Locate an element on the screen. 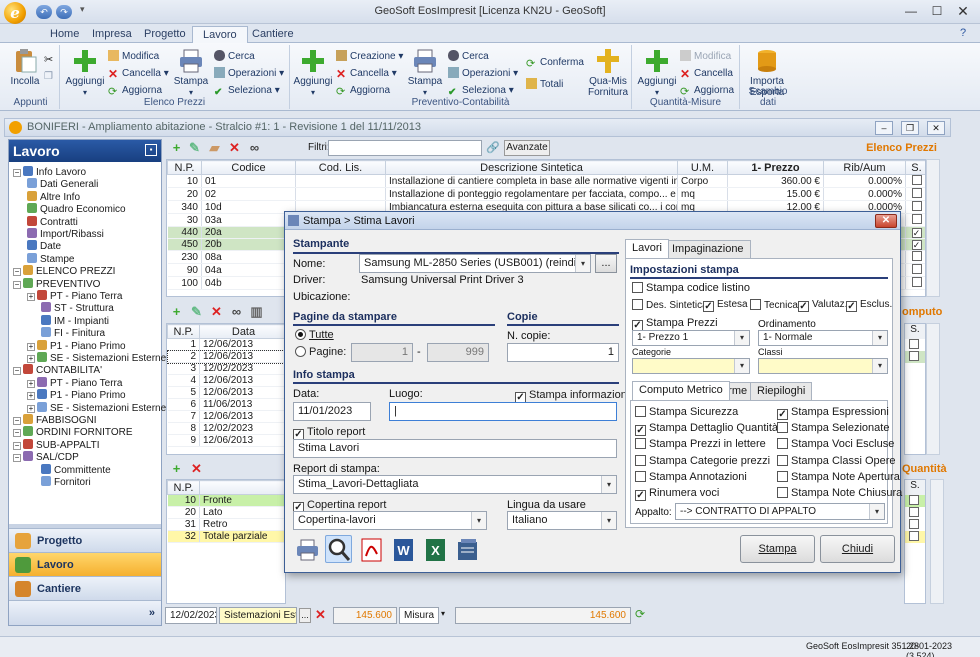 The height and width of the screenshot is (657, 980). nav-tree-item: Contratti is located at coordinates (52, 221).